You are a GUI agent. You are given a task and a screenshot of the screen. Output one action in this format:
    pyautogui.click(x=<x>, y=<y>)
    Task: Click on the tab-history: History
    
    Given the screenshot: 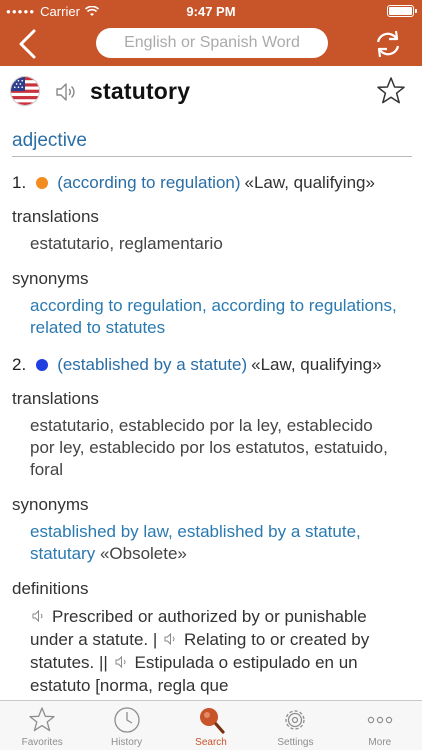 What is the action you would take?
    pyautogui.click(x=126, y=725)
    